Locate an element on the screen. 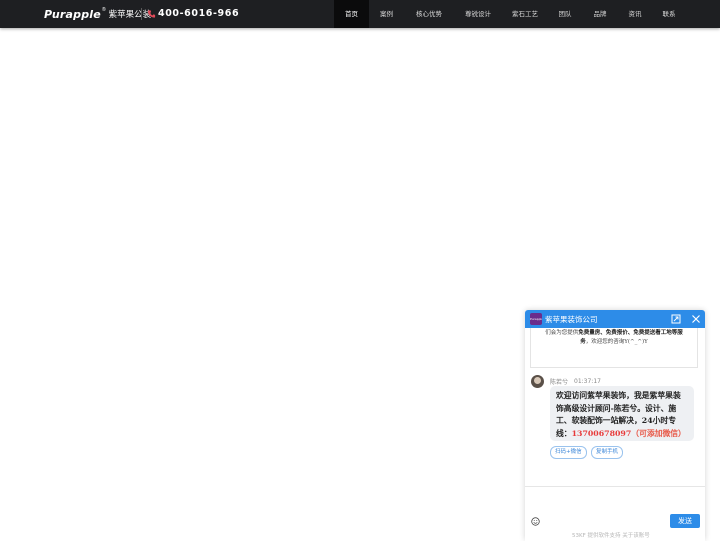 This screenshot has height=541, width=720. close-icon is located at coordinates (696, 319).